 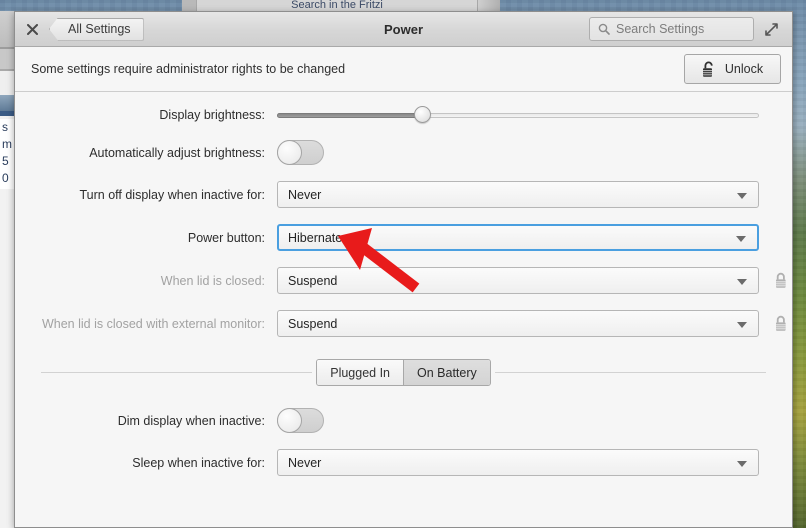 What do you see at coordinates (630, 372) in the screenshot?
I see `divider-right` at bounding box center [630, 372].